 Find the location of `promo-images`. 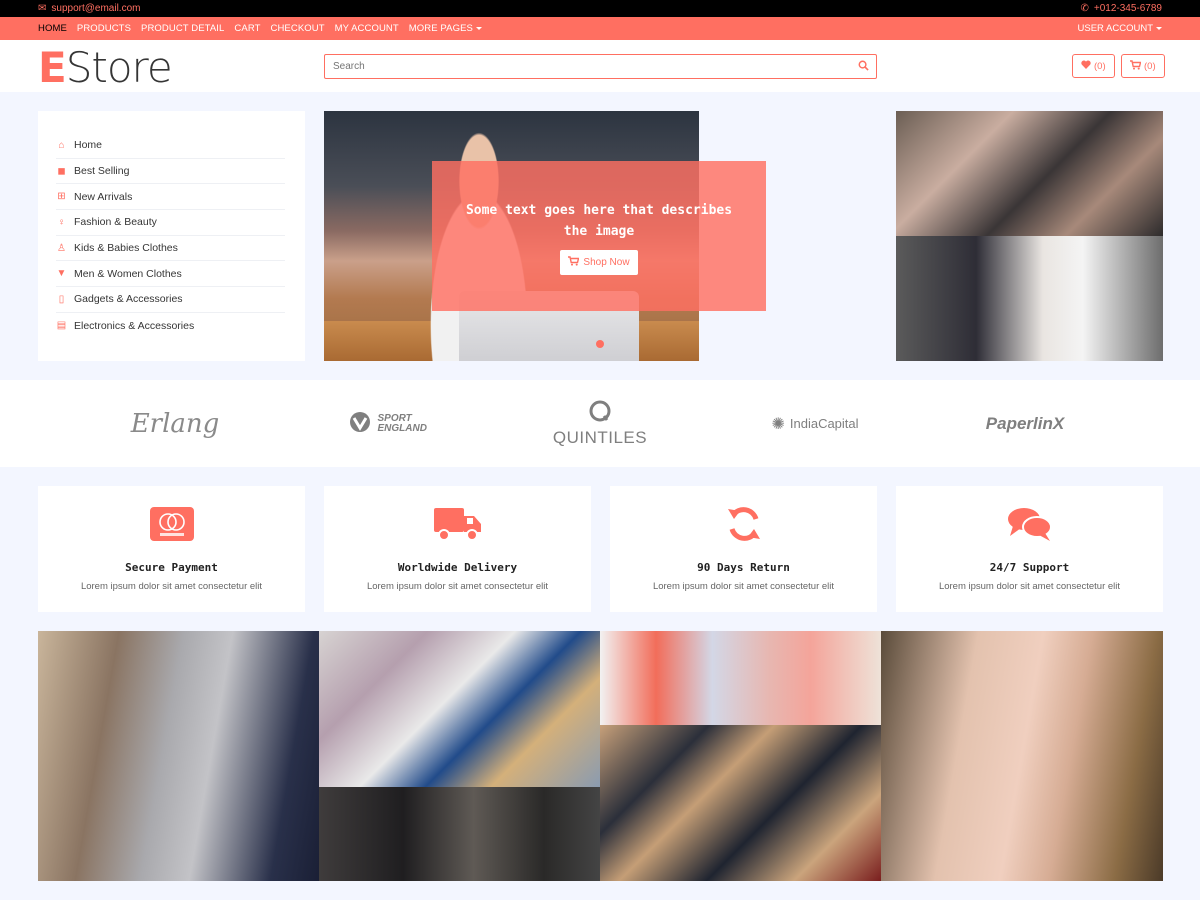

promo-images is located at coordinates (1029, 236).